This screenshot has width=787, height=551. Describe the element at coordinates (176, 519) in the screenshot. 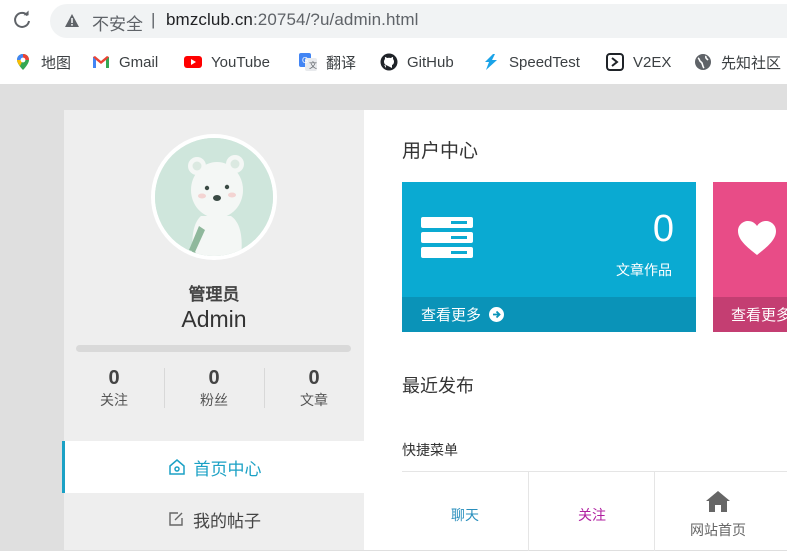

I see `edit-icon` at that location.